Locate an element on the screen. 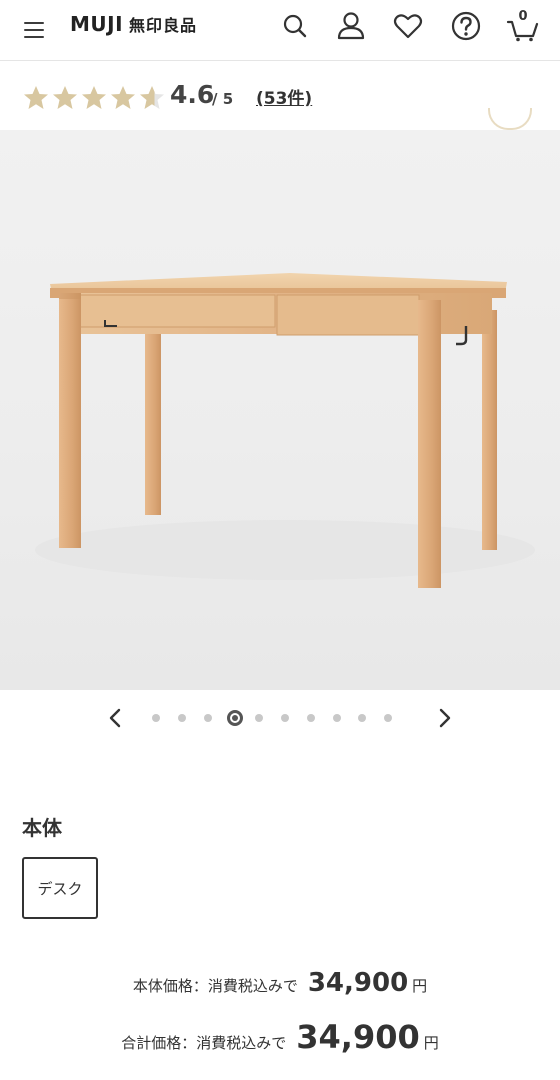  carousel-dot-active is located at coordinates (235, 718).